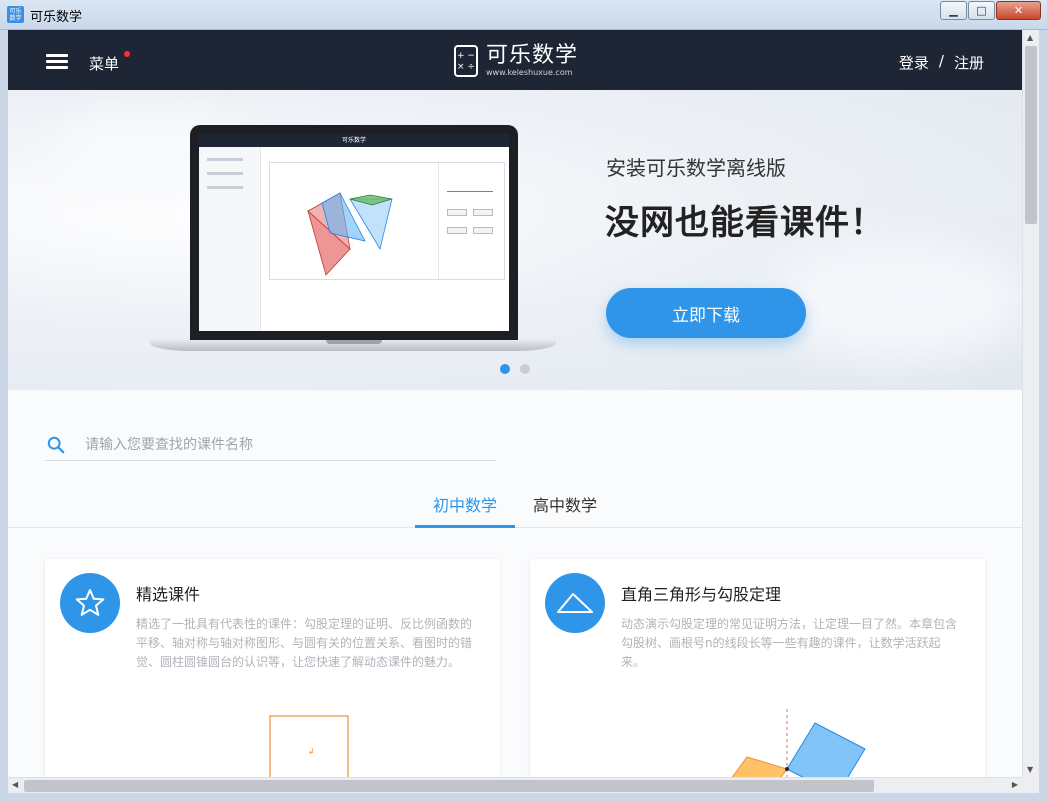 This screenshot has height=801, width=1047. I want to click on horizontal-scrollbar: ◀ ▶, so click(515, 785).